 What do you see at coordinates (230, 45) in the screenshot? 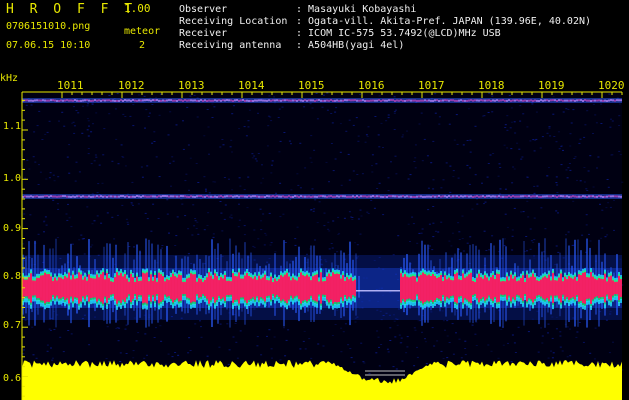
I see `antenna-label: Receiving antenna` at bounding box center [230, 45].